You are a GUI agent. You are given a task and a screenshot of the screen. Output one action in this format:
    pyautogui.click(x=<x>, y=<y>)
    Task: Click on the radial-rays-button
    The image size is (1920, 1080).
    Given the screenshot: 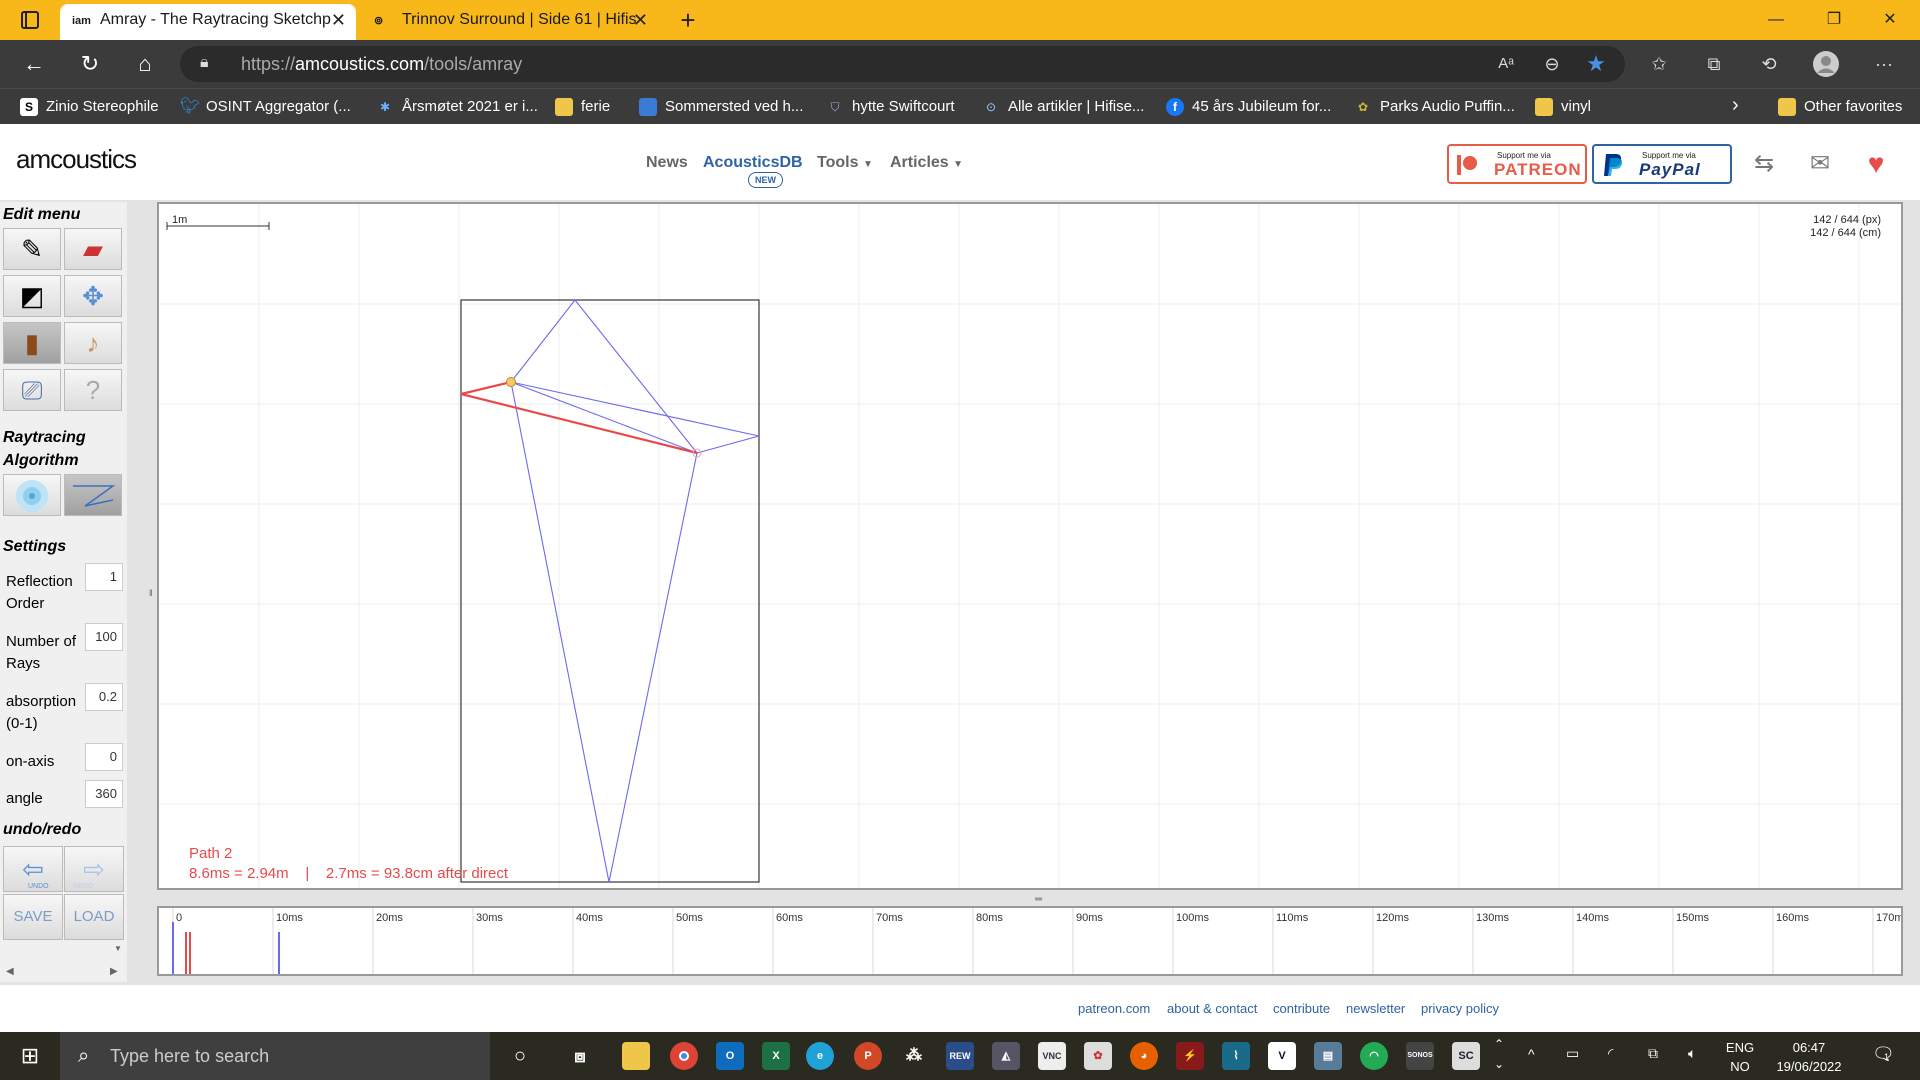 What is the action you would take?
    pyautogui.click(x=32, y=495)
    